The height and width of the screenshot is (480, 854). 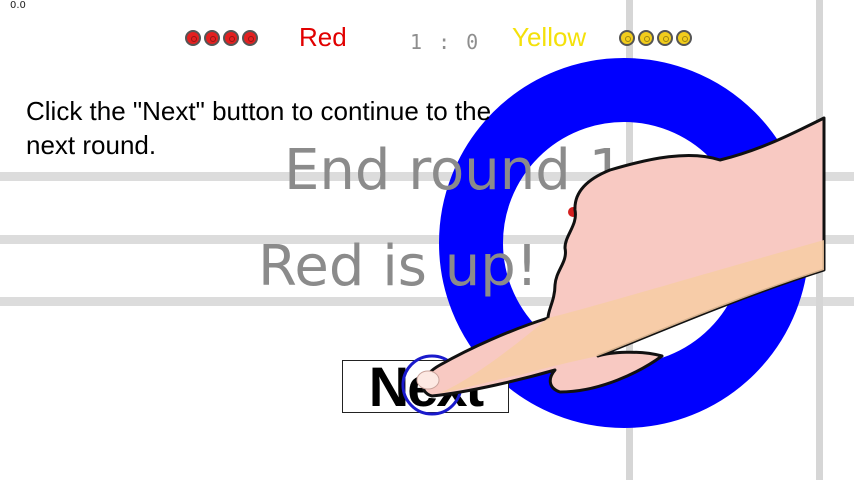 What do you see at coordinates (445, 42) in the screenshot?
I see `score: 1 : 0` at bounding box center [445, 42].